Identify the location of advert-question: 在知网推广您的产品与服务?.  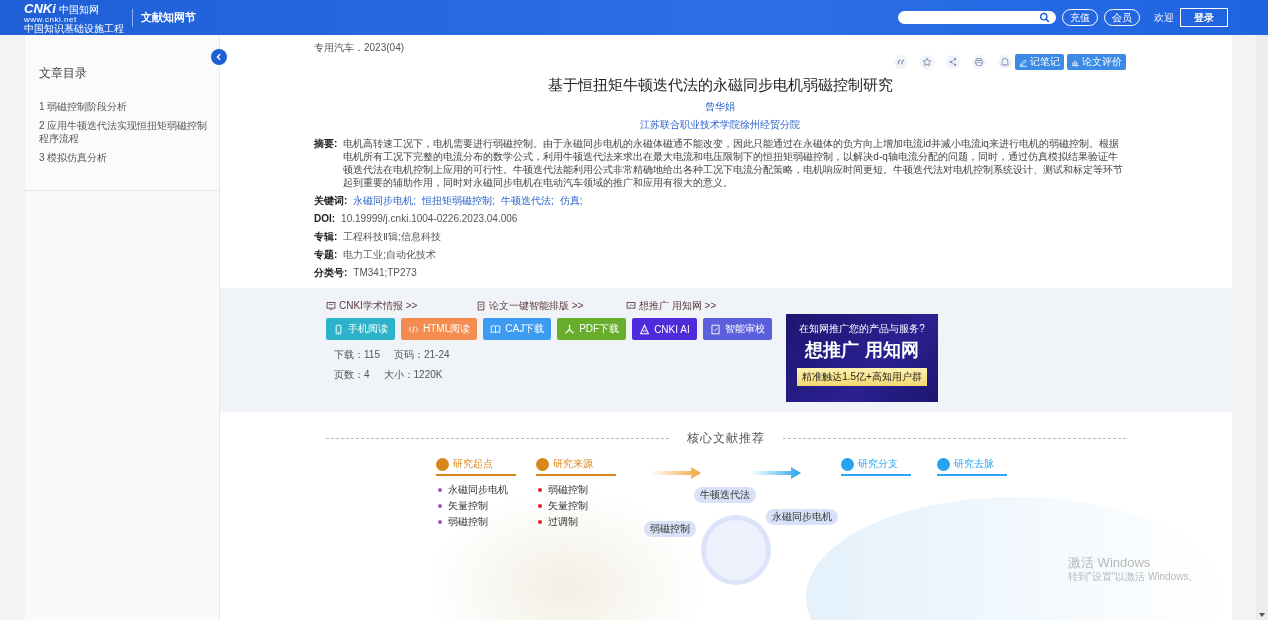
(862, 329).